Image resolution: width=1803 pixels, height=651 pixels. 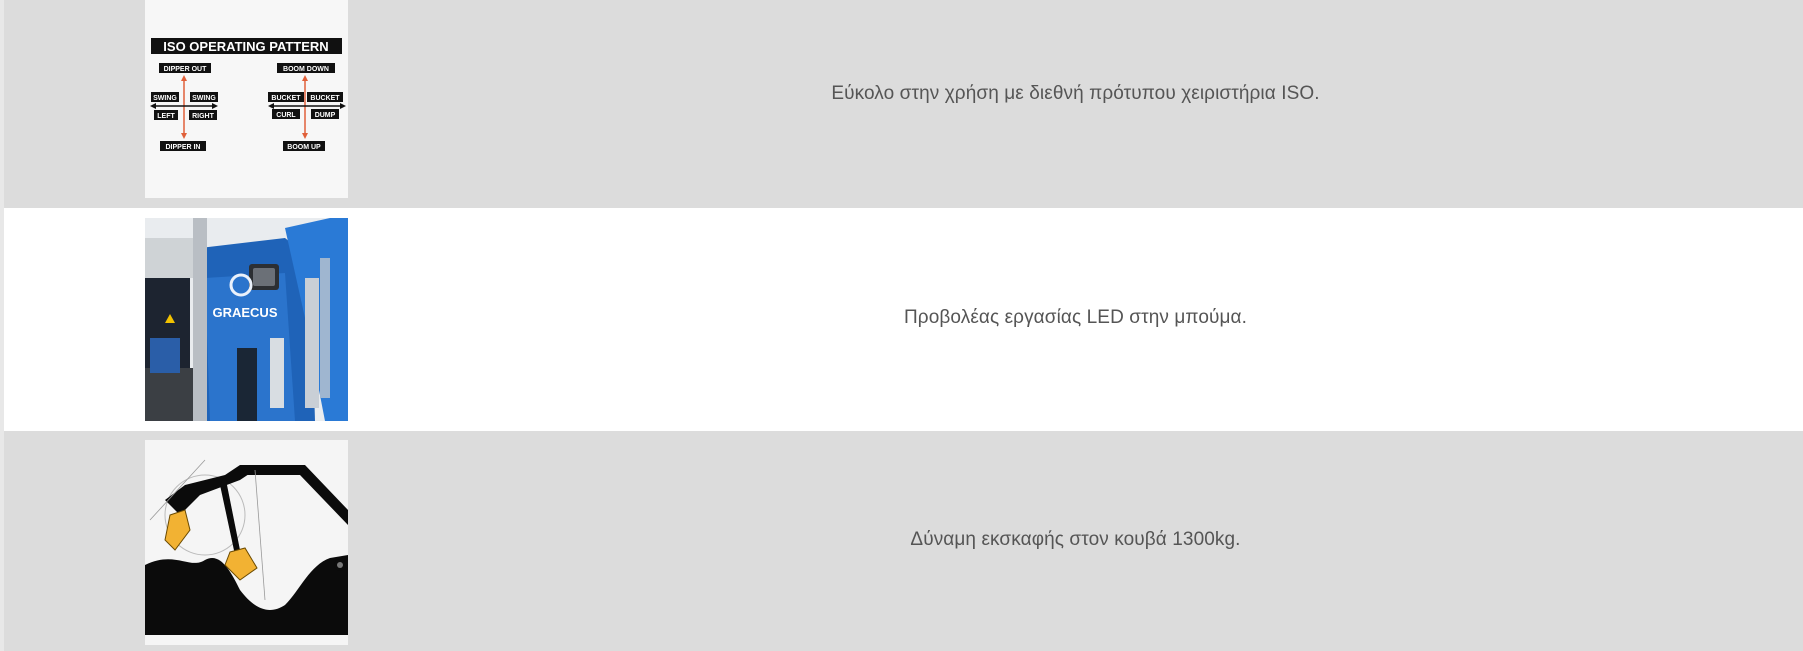 What do you see at coordinates (325, 115) in the screenshot?
I see `svg-text: DUMP` at bounding box center [325, 115].